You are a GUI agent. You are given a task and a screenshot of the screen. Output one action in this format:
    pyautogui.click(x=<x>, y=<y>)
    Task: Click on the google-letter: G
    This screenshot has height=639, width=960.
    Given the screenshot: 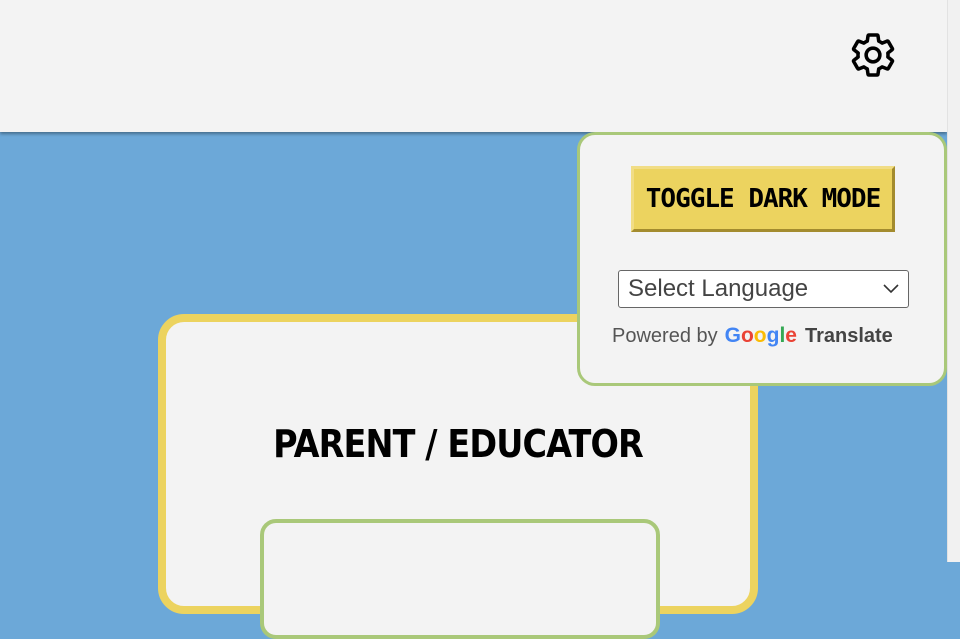 What is the action you would take?
    pyautogui.click(x=732, y=335)
    